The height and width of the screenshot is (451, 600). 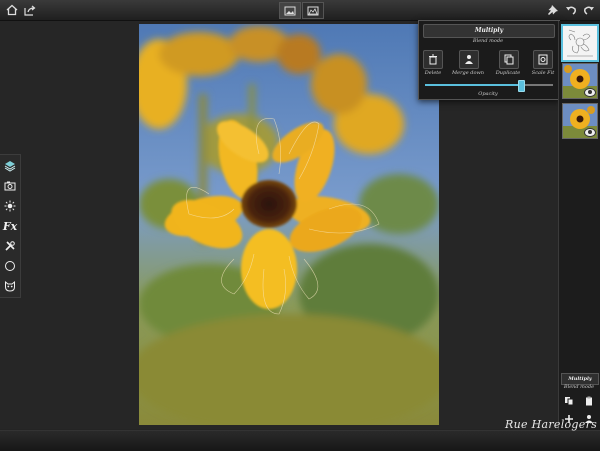 What do you see at coordinates (488, 94) in the screenshot?
I see `opacity-label: Opacity` at bounding box center [488, 94].